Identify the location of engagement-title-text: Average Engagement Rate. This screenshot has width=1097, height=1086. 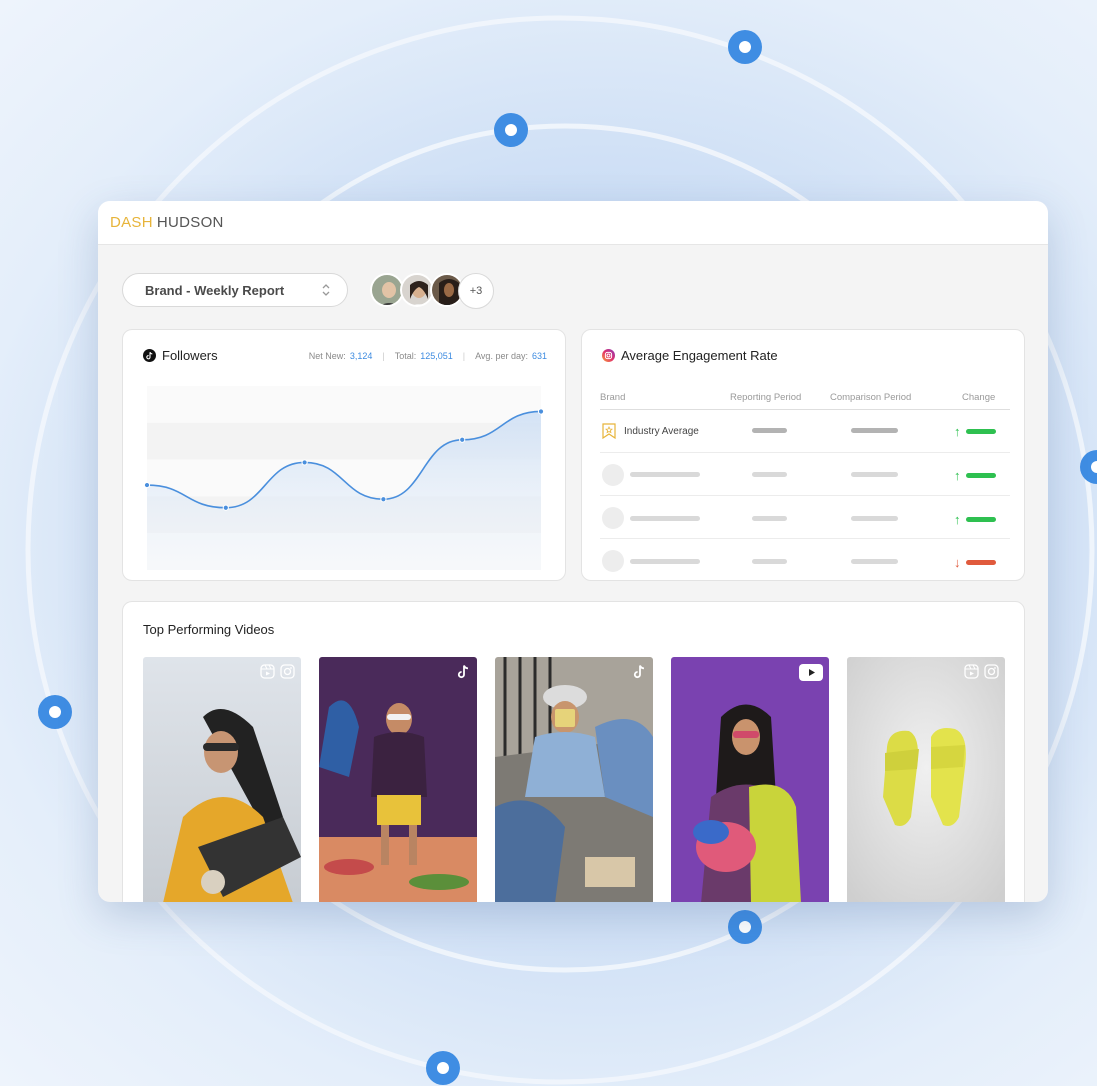
(699, 355).